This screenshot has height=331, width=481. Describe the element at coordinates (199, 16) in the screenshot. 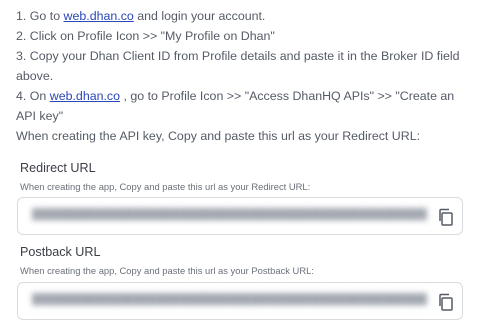

I see `step-1-suffix: and login your account.` at that location.